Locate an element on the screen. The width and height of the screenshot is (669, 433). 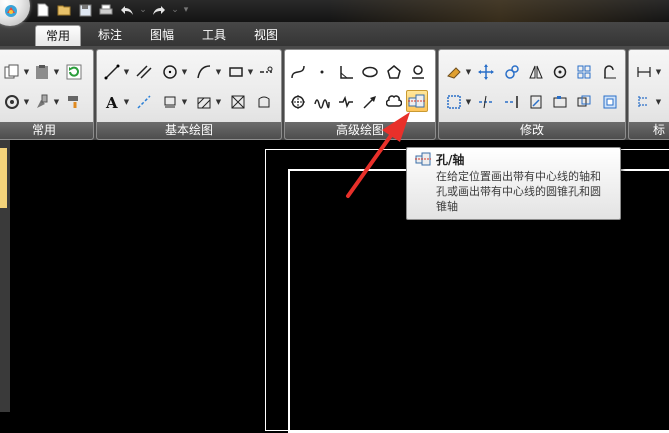
copy-icon is located at coordinates (12, 72).